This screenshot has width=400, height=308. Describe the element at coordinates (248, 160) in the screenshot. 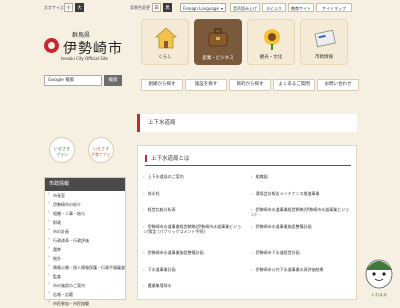

I see `section-heading: 上下水道局とは` at that location.